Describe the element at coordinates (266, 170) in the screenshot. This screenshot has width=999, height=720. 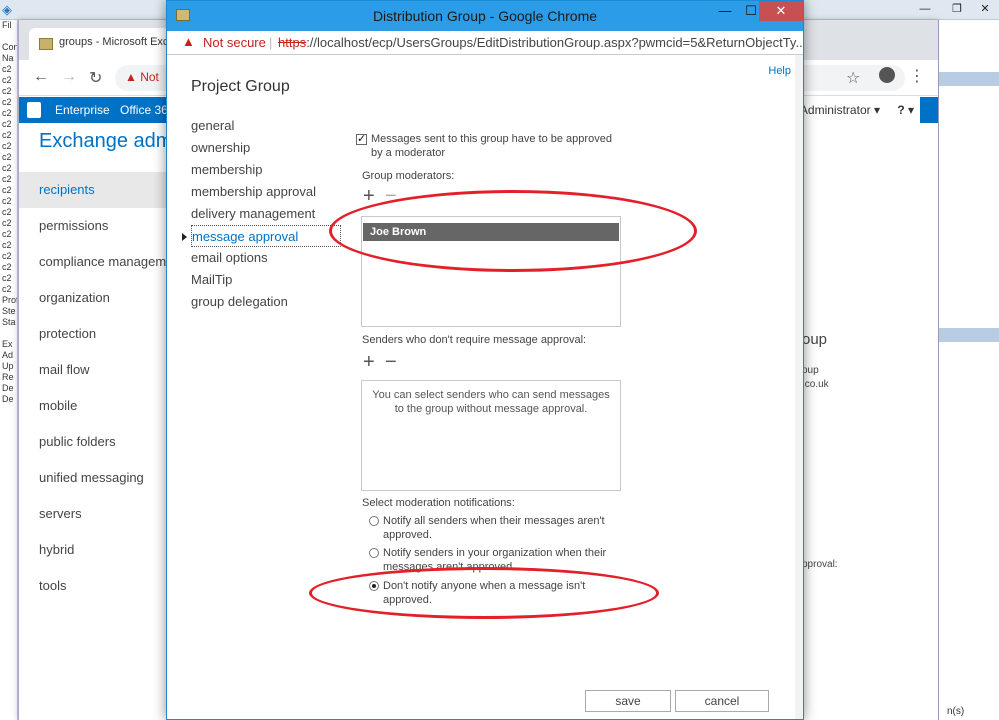
I see `side-nav-item: membership` at that location.